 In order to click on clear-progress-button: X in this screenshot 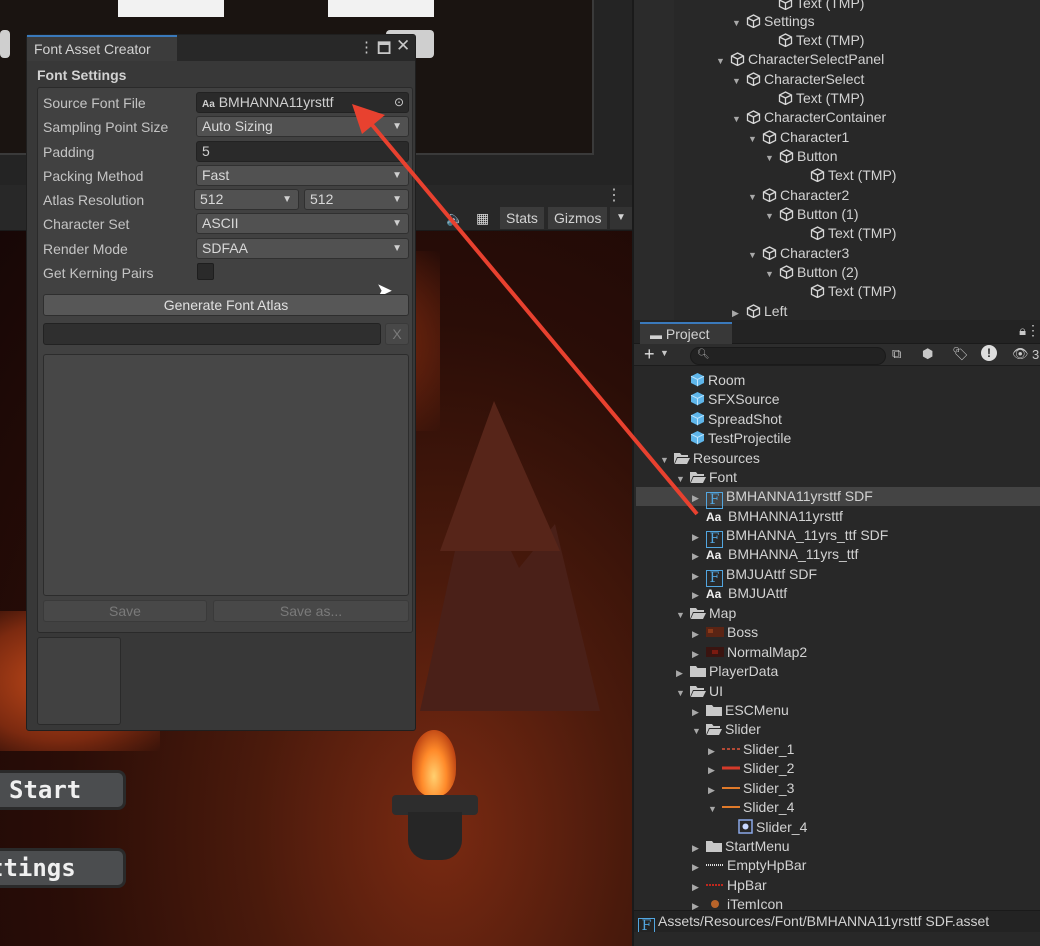, I will do `click(397, 334)`.